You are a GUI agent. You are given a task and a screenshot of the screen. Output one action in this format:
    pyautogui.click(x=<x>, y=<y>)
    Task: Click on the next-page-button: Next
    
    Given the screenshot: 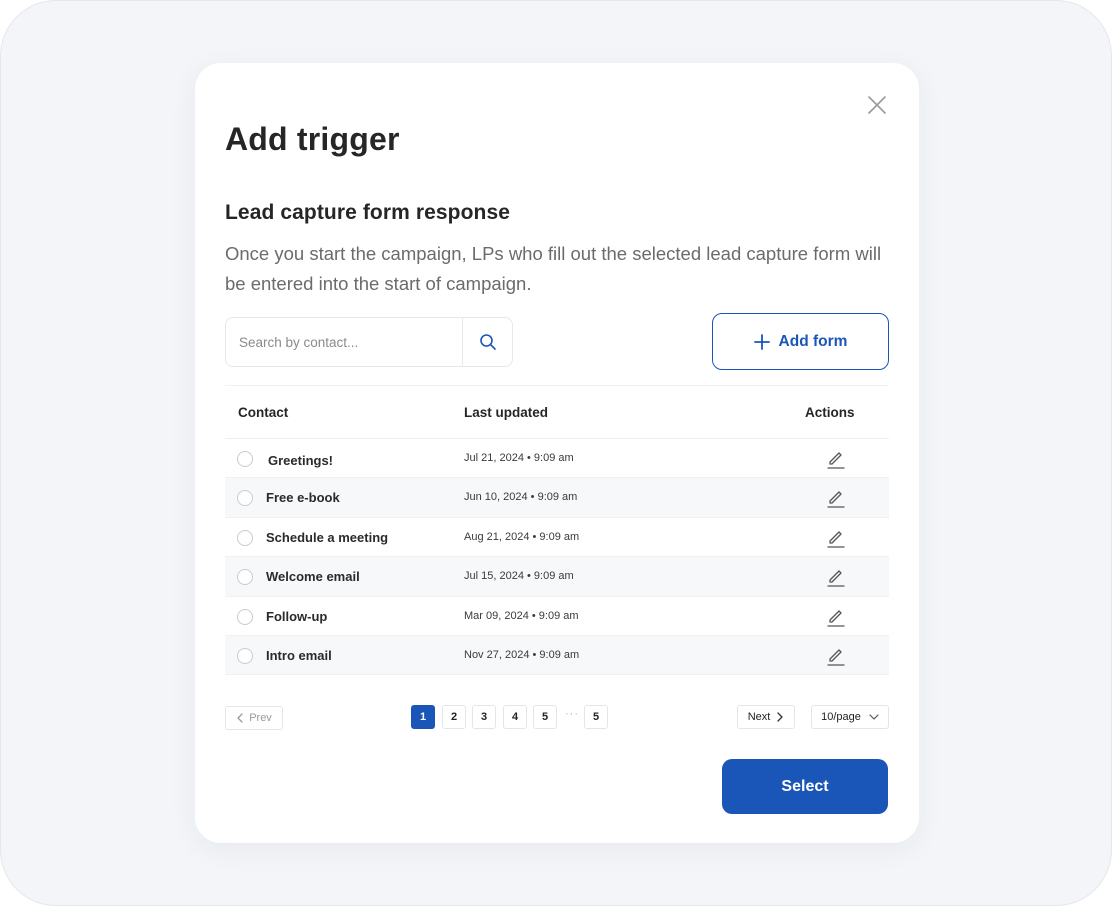 What is the action you would take?
    pyautogui.click(x=766, y=717)
    